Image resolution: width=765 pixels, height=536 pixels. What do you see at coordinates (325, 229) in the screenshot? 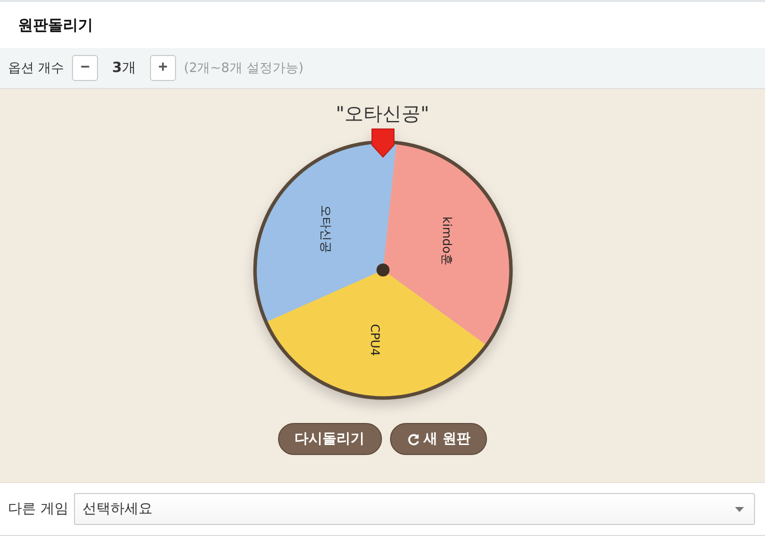
I see `segment-label: 오타신공` at bounding box center [325, 229].